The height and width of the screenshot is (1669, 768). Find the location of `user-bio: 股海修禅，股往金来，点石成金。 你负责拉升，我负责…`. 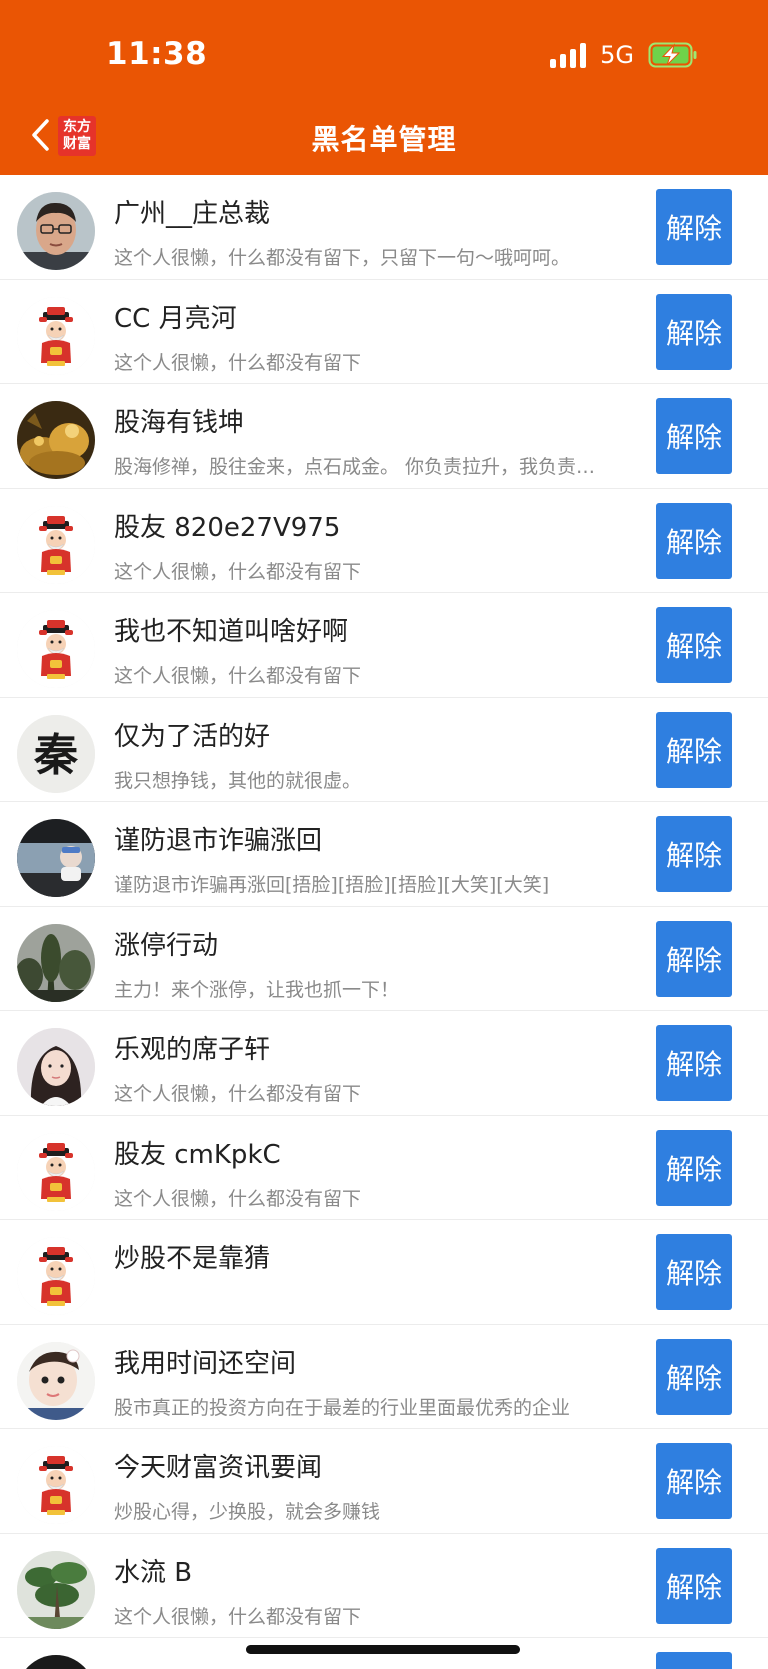

user-bio: 股海修禅，股往金来，点石成金。 你负责拉升，我负责… is located at coordinates (355, 467).